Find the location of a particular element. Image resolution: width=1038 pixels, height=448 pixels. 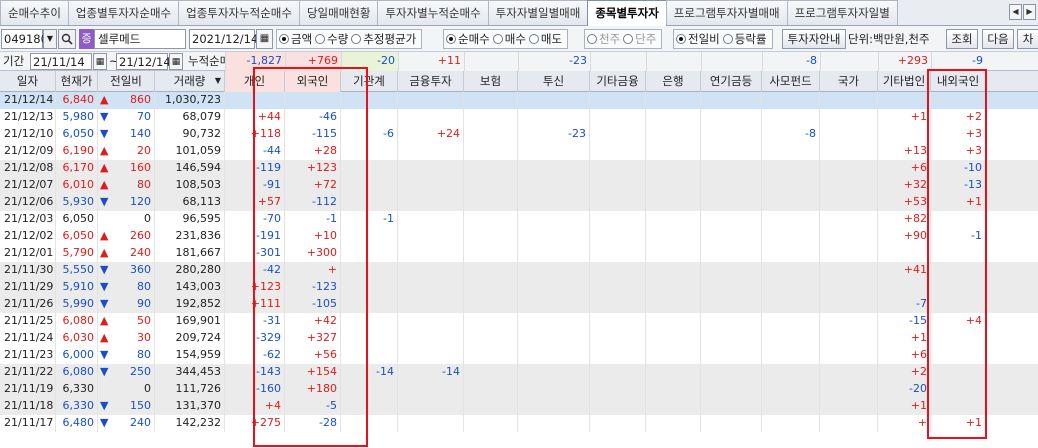

cell-individual: -42 is located at coordinates (255, 270).